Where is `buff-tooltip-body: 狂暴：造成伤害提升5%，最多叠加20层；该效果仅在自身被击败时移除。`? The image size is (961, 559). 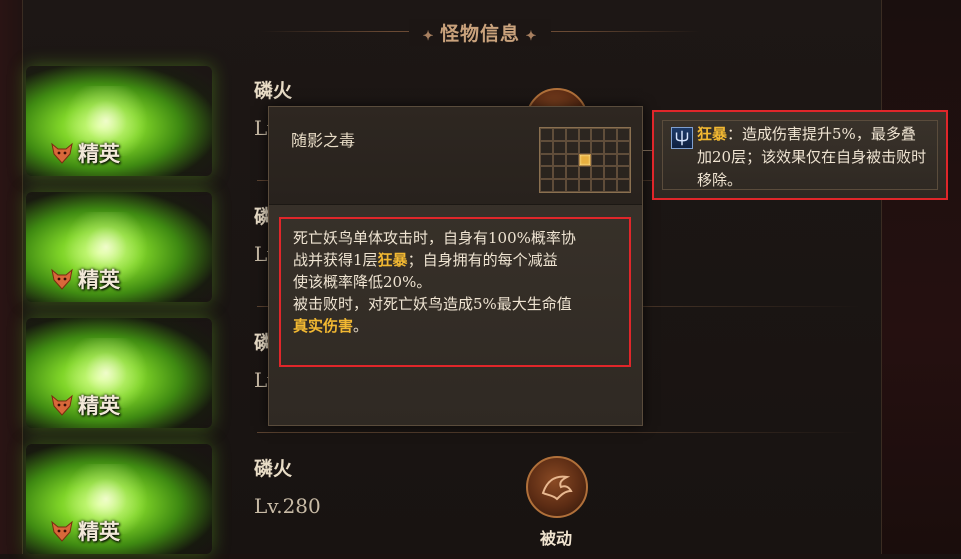 buff-tooltip-body: 狂暴：造成伤害提升5%，最多叠加20层；该效果仅在自身被击败时移除。 is located at coordinates (800, 155).